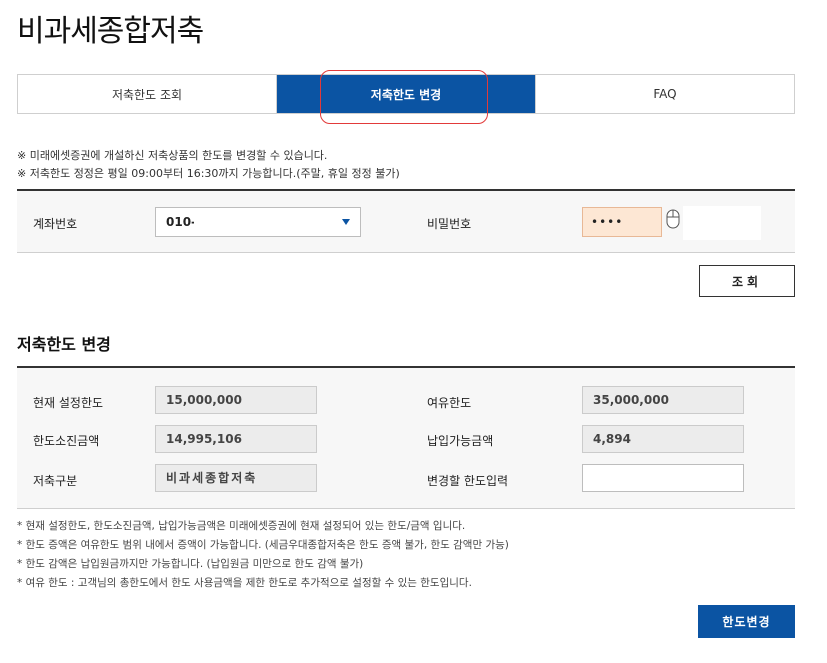 This screenshot has height=663, width=827. I want to click on tab-faq: FAQ, so click(664, 94).